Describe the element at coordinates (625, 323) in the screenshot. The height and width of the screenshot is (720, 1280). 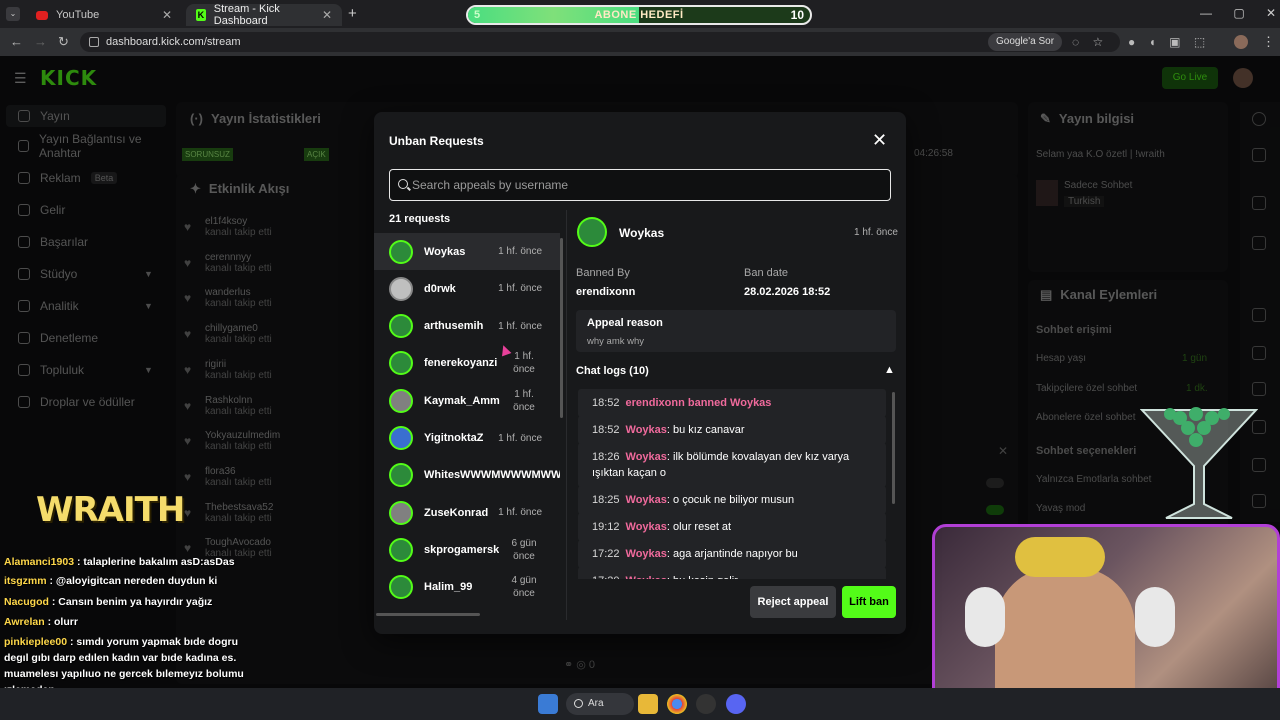
I see `appeal-reason-label: Appeal reason` at that location.